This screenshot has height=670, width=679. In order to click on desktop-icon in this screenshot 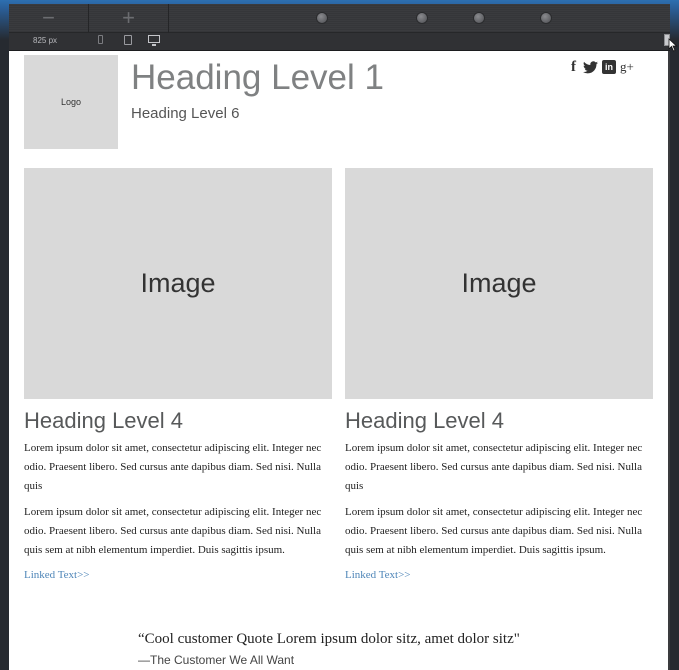, I will do `click(154, 40)`.